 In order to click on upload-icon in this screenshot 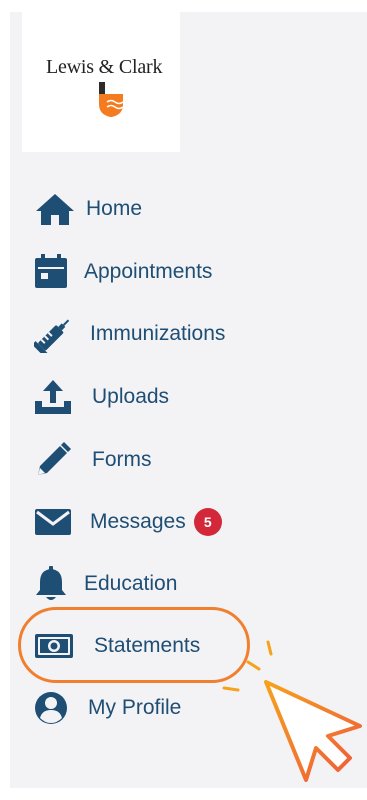, I will do `click(55, 397)`.